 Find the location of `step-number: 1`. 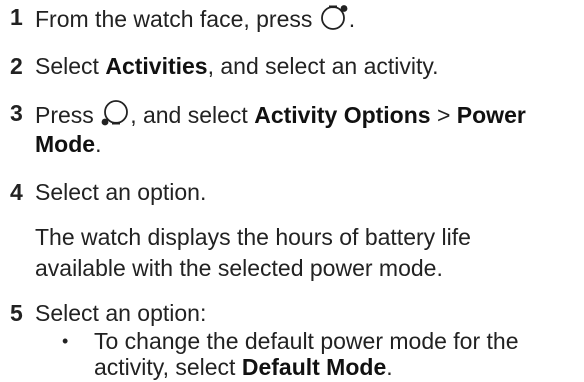

step-number: 1 is located at coordinates (16, 17).